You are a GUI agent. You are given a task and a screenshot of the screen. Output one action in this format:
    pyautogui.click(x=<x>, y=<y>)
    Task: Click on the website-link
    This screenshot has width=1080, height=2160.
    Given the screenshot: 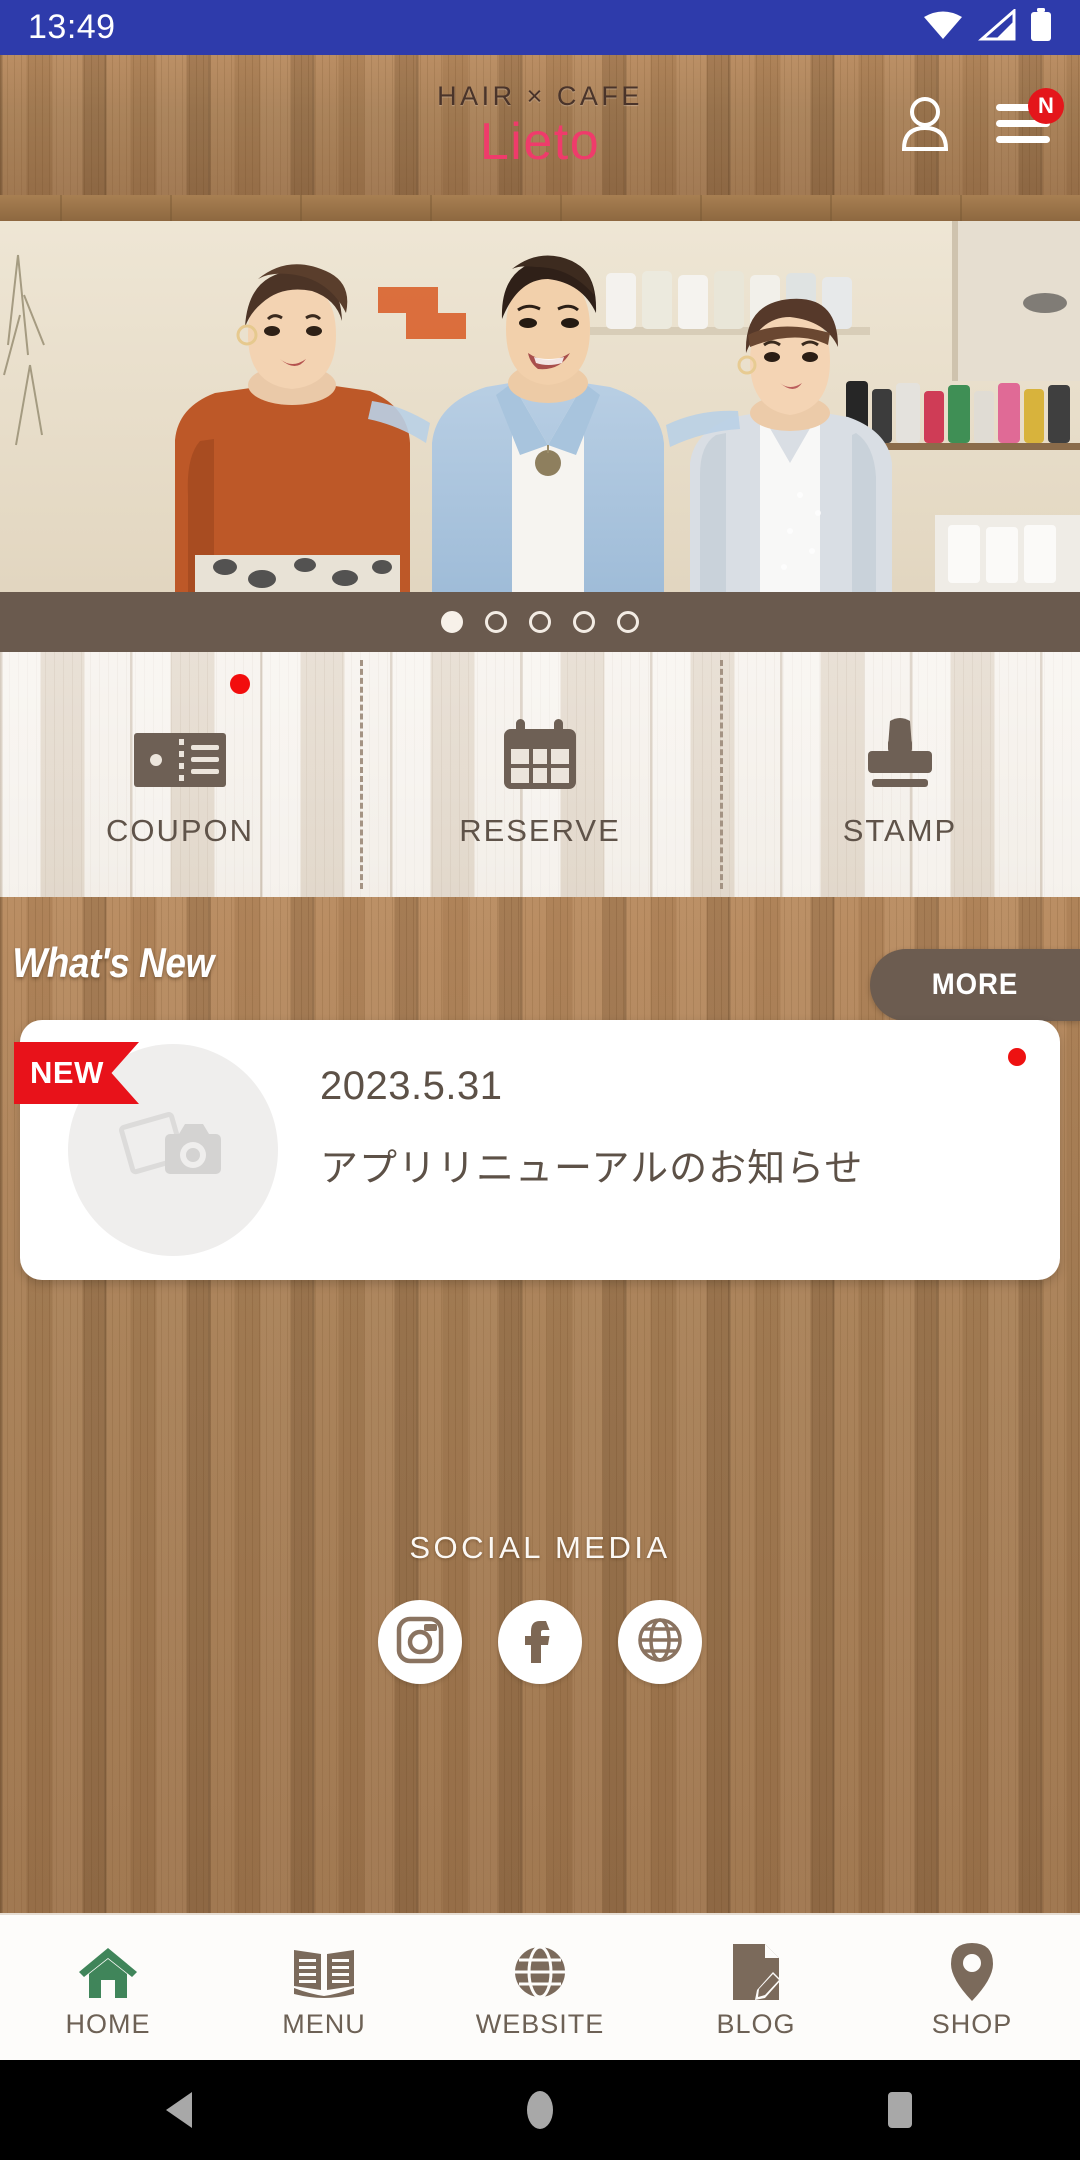 What is the action you would take?
    pyautogui.click(x=660, y=1642)
    